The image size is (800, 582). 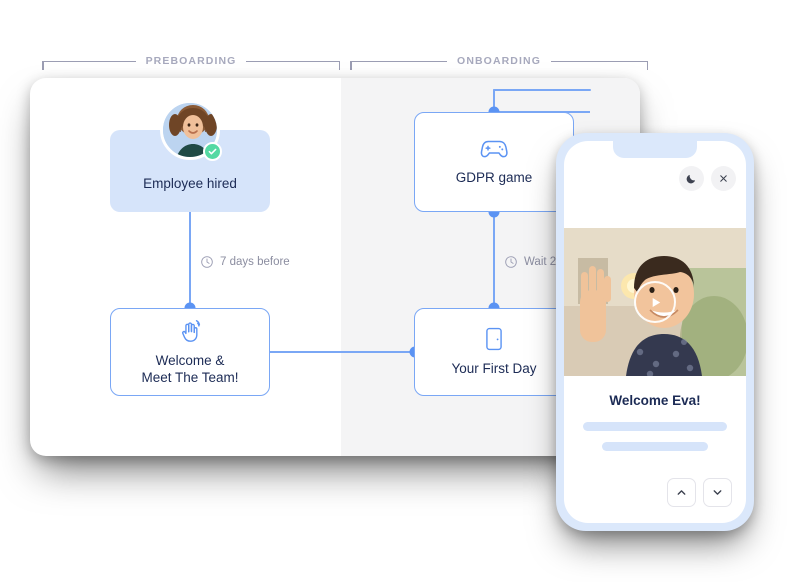 I want to click on flow-node-label: Employee hired, so click(x=190, y=183).